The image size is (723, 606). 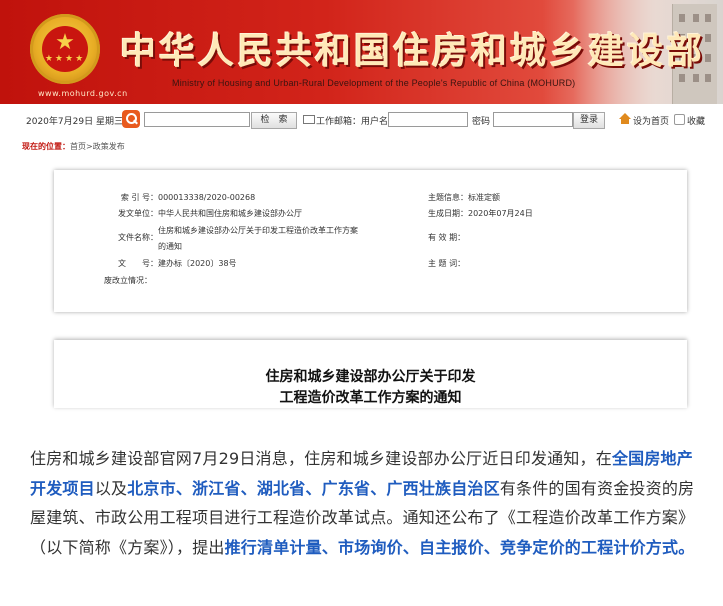 I want to click on filename-label: 文件名称：, so click(x=138, y=237).